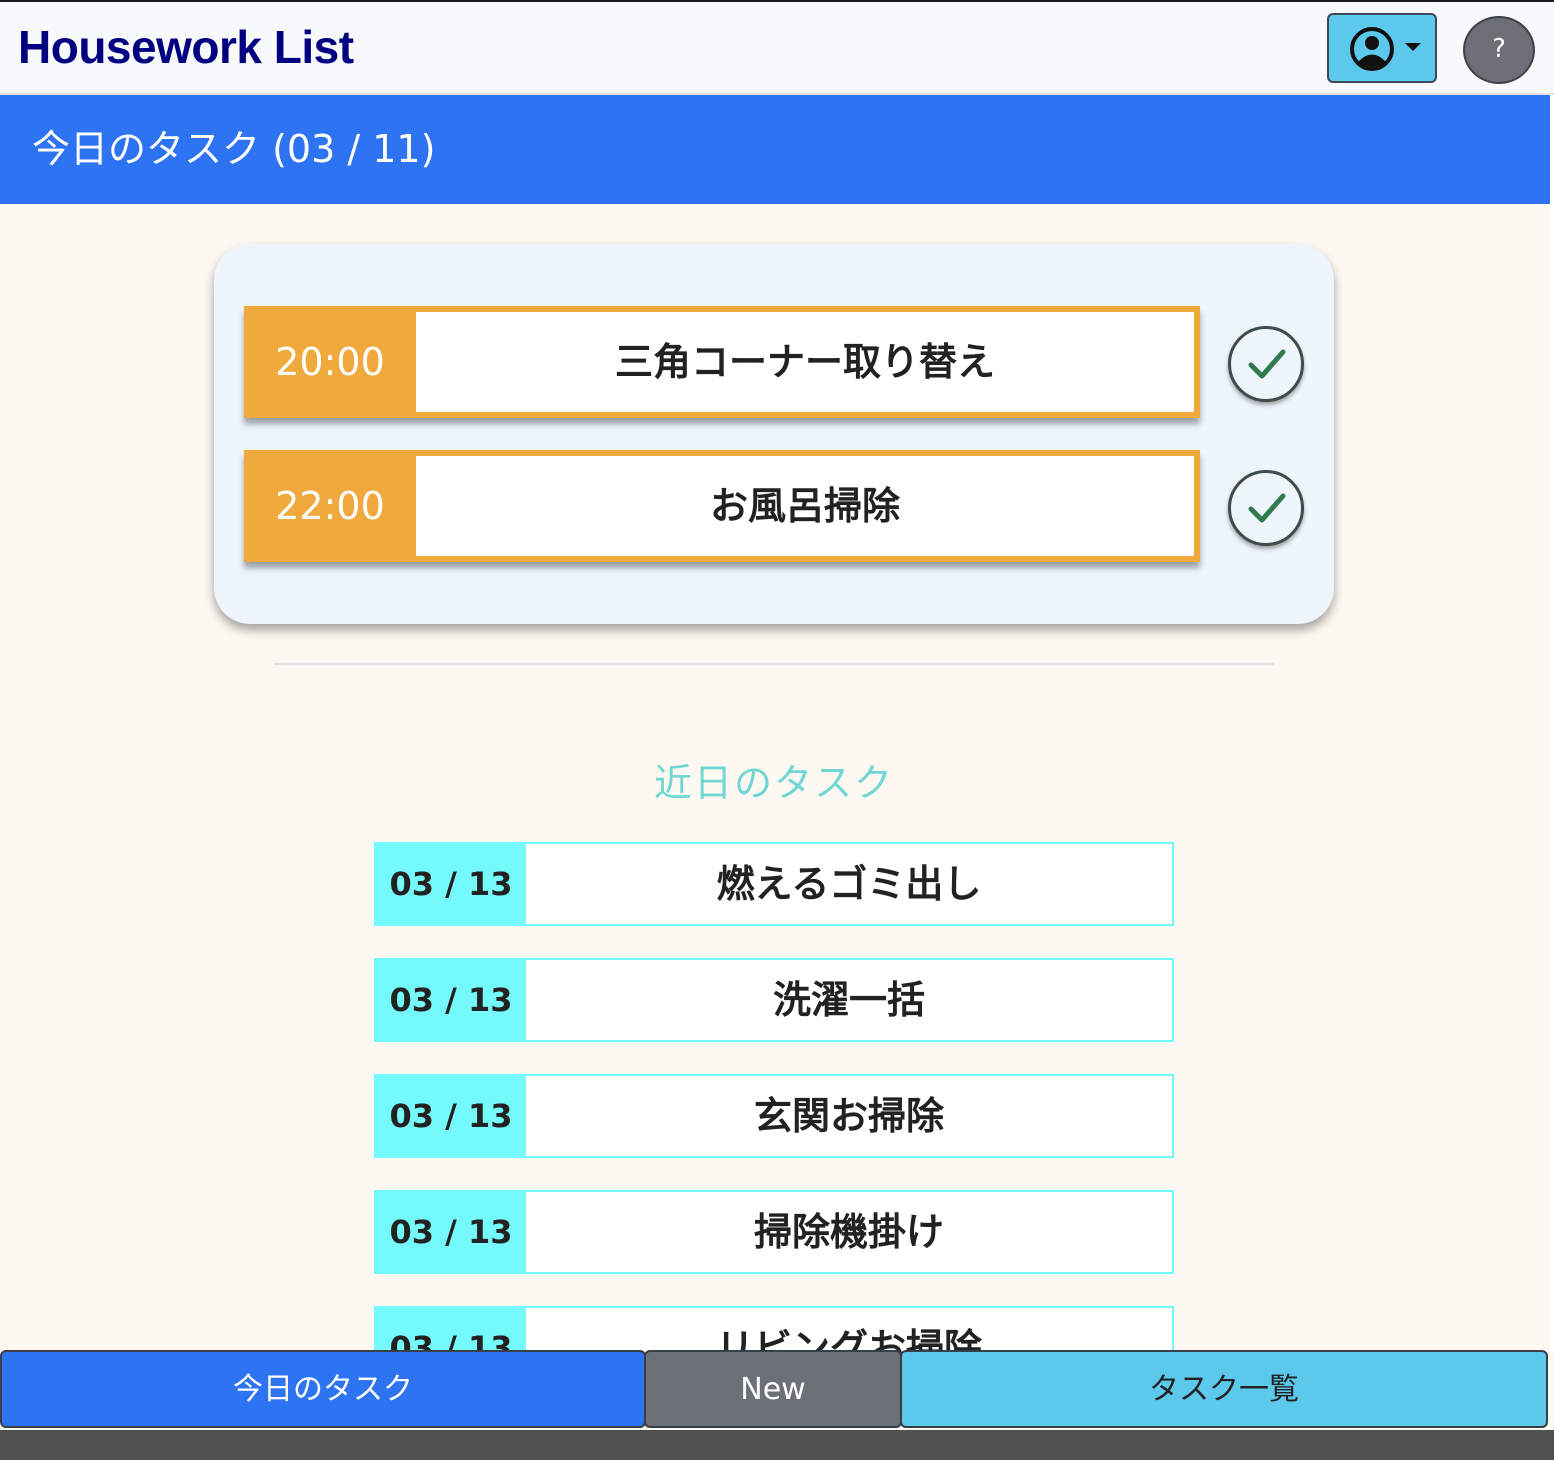 The image size is (1554, 1460). What do you see at coordinates (1413, 47) in the screenshot?
I see `chevron-down-icon` at bounding box center [1413, 47].